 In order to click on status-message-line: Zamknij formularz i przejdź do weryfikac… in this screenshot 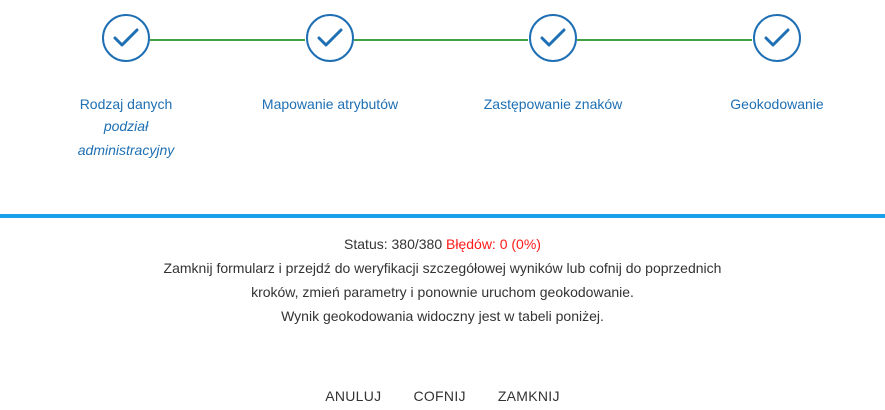, I will do `click(442, 268)`.